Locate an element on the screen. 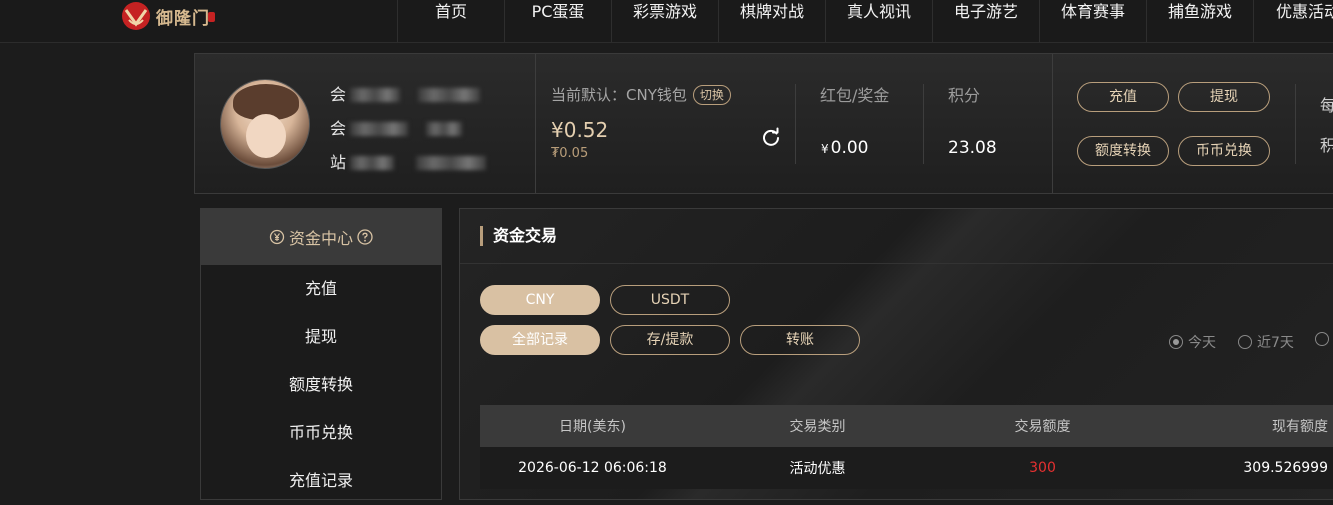 The image size is (1333, 505). nav-promotions: 优惠活动 is located at coordinates (1293, 21).